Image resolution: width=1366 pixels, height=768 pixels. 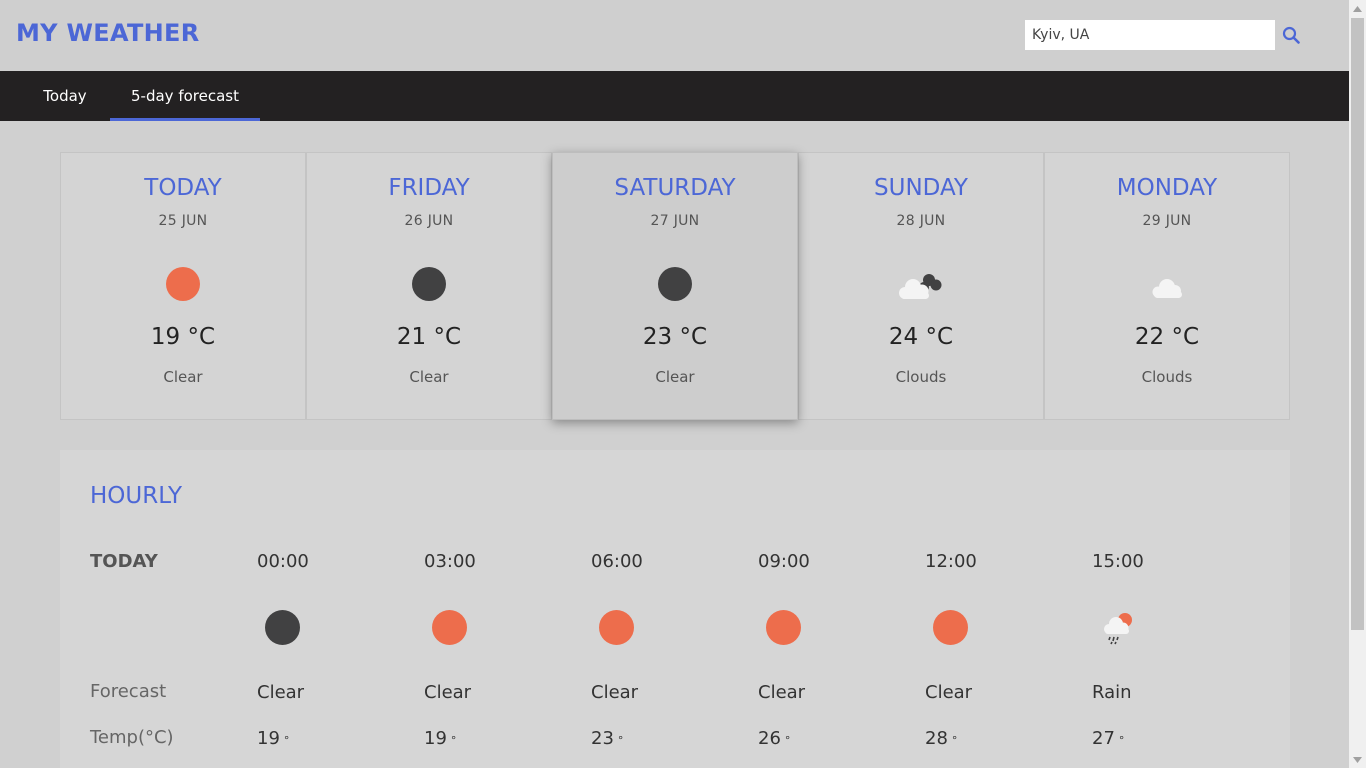 I want to click on hour-temp: 23 °, so click(x=607, y=738).